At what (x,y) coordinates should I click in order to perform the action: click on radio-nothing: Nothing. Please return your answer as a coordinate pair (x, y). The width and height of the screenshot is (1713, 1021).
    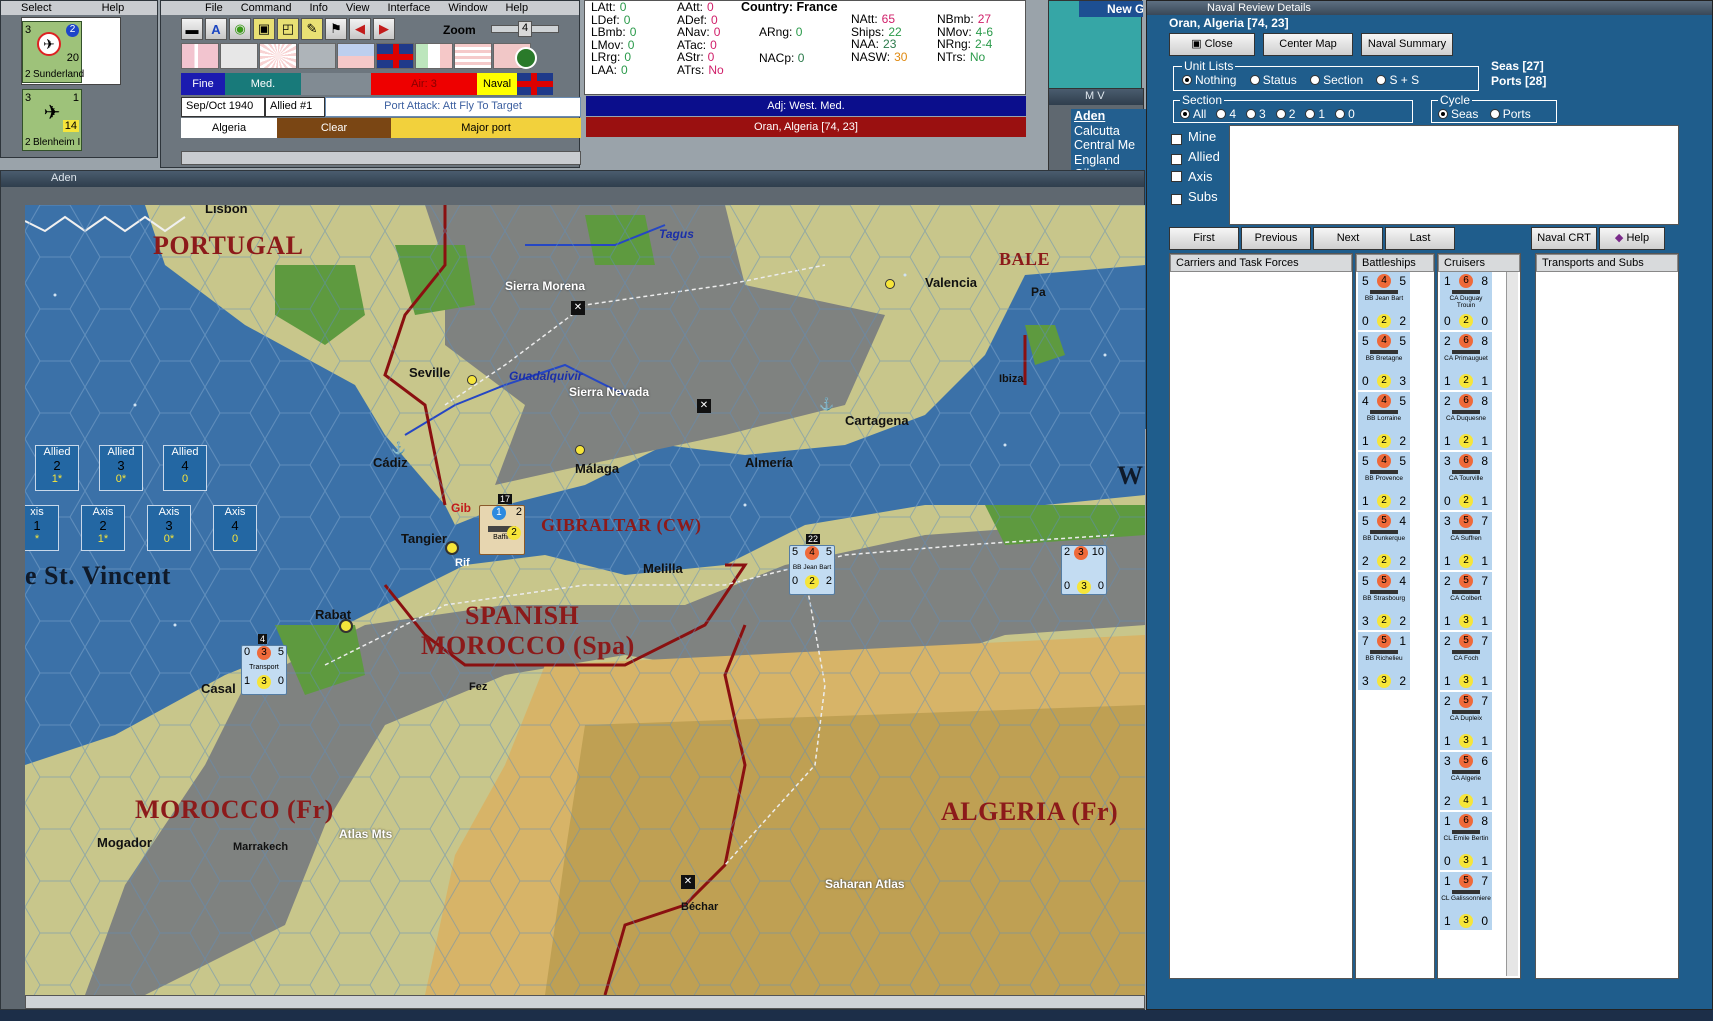
    Looking at the image, I should click on (1209, 80).